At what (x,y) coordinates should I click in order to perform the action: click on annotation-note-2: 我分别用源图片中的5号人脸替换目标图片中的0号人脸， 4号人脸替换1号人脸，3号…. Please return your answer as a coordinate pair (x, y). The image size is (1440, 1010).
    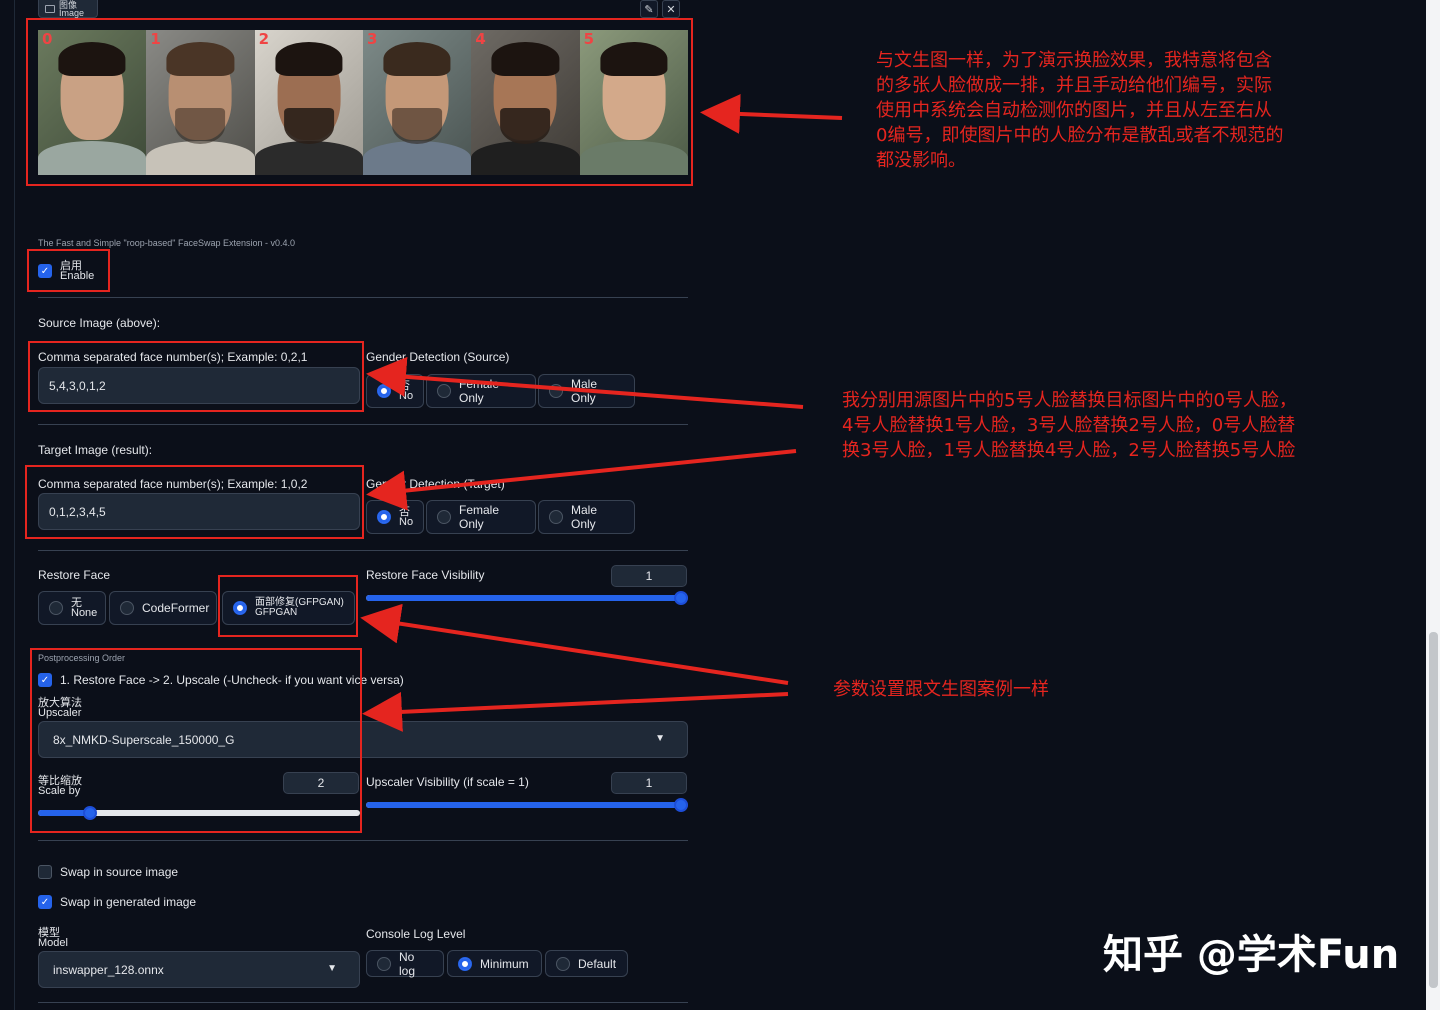
    Looking at the image, I should click on (1069, 425).